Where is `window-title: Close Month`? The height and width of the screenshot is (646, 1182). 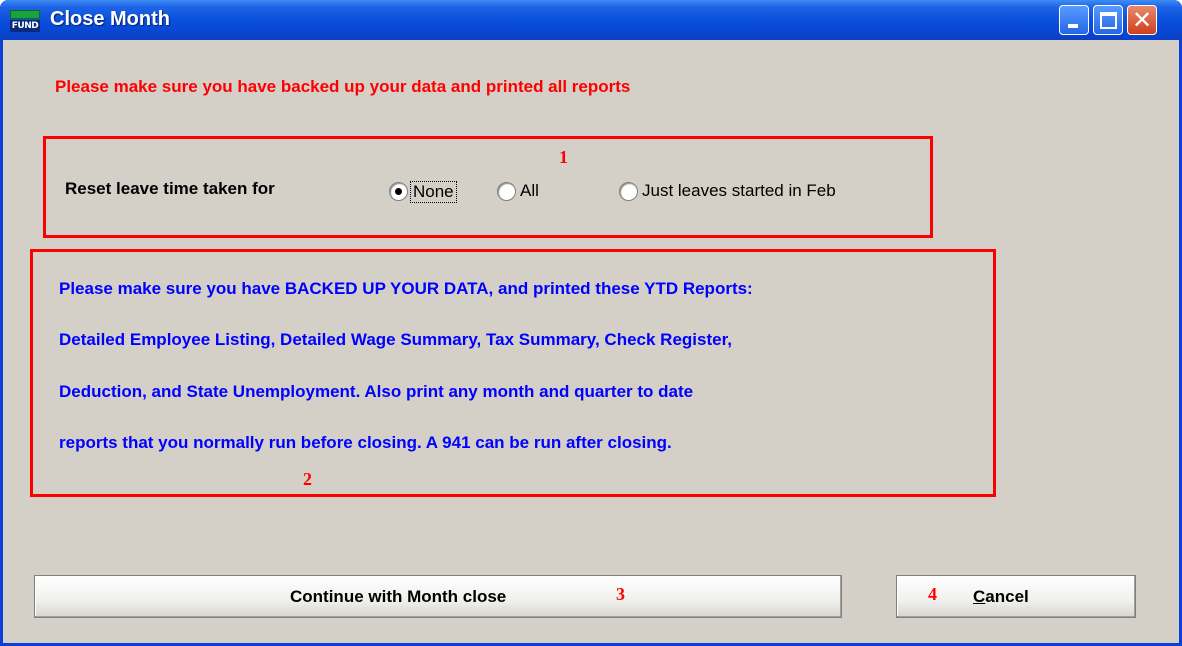 window-title: Close Month is located at coordinates (110, 19).